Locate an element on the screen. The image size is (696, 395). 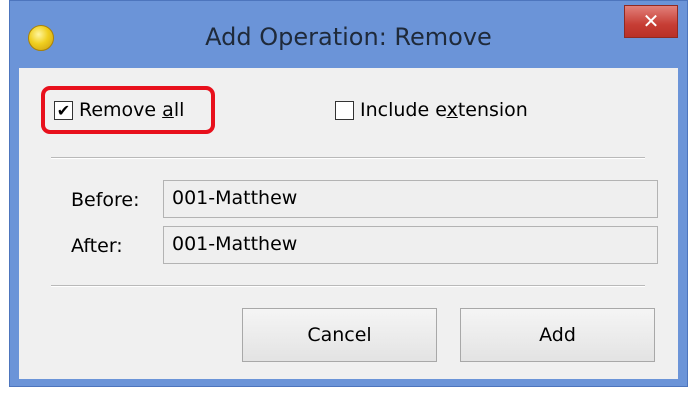
remove-all-checkbox: ✔ Remove all is located at coordinates (119, 110).